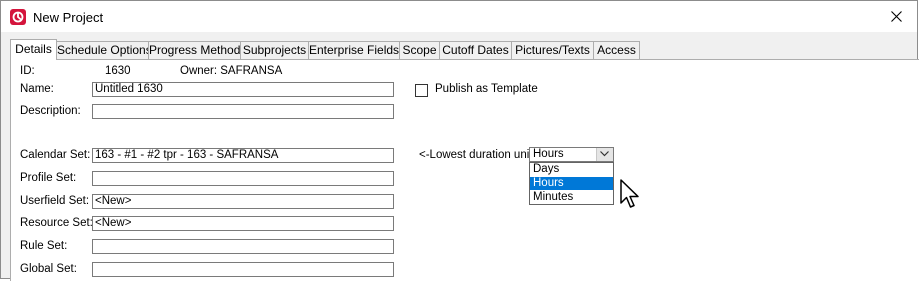 The width and height of the screenshot is (919, 281). What do you see at coordinates (616, 50) in the screenshot?
I see `tab-access: Access` at bounding box center [616, 50].